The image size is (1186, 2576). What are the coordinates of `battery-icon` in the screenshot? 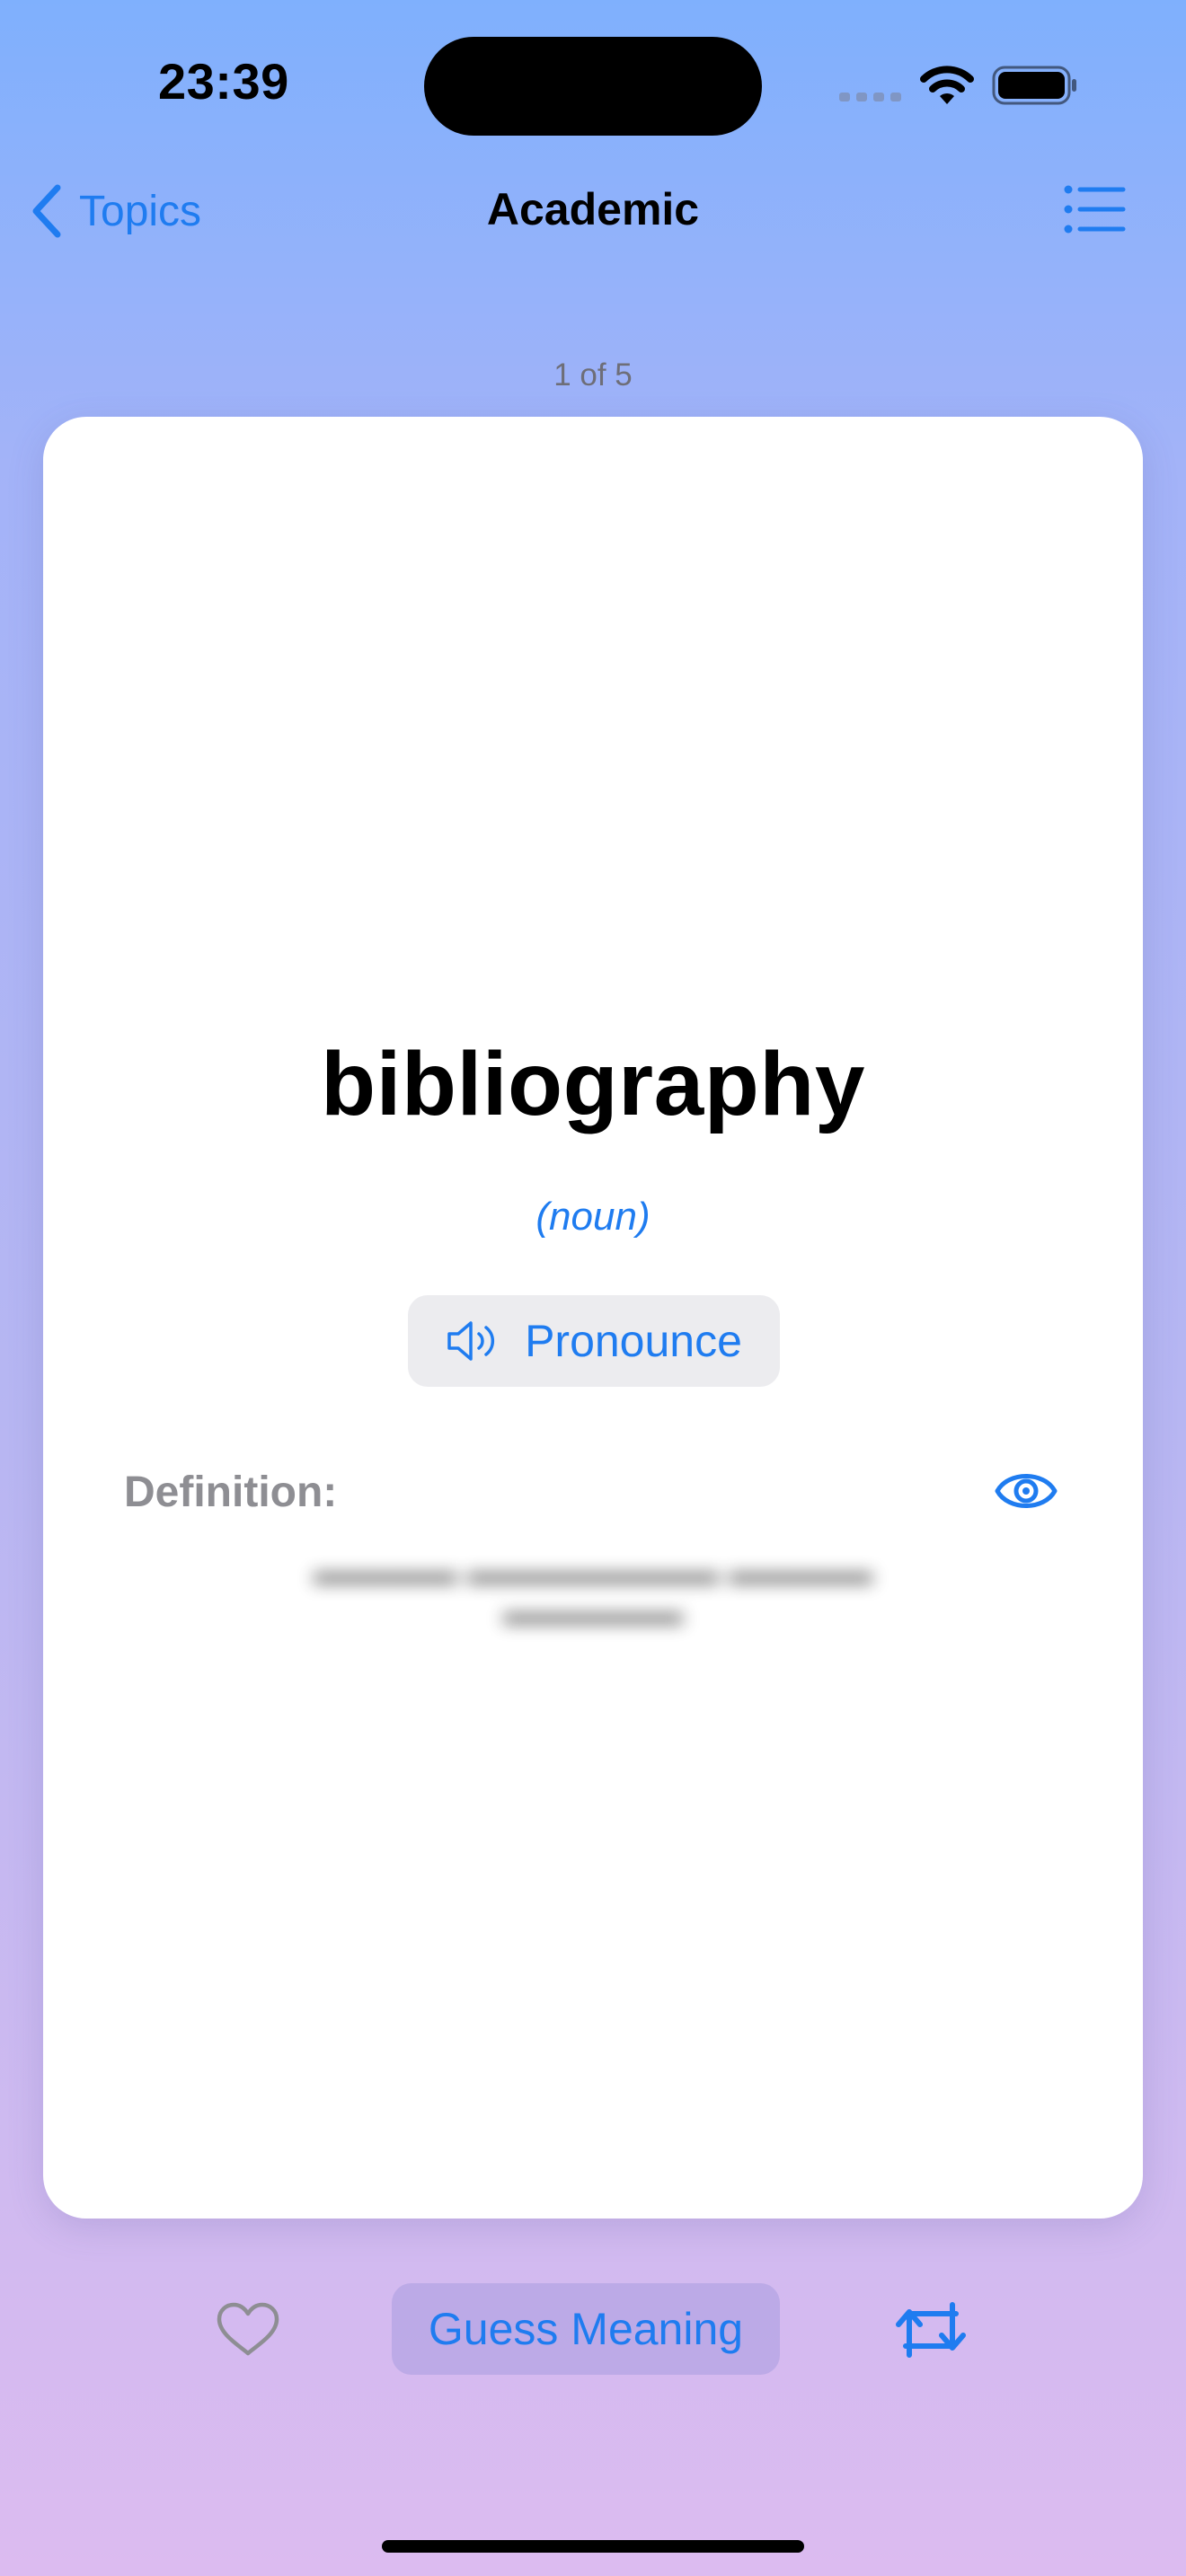 It's located at (1034, 85).